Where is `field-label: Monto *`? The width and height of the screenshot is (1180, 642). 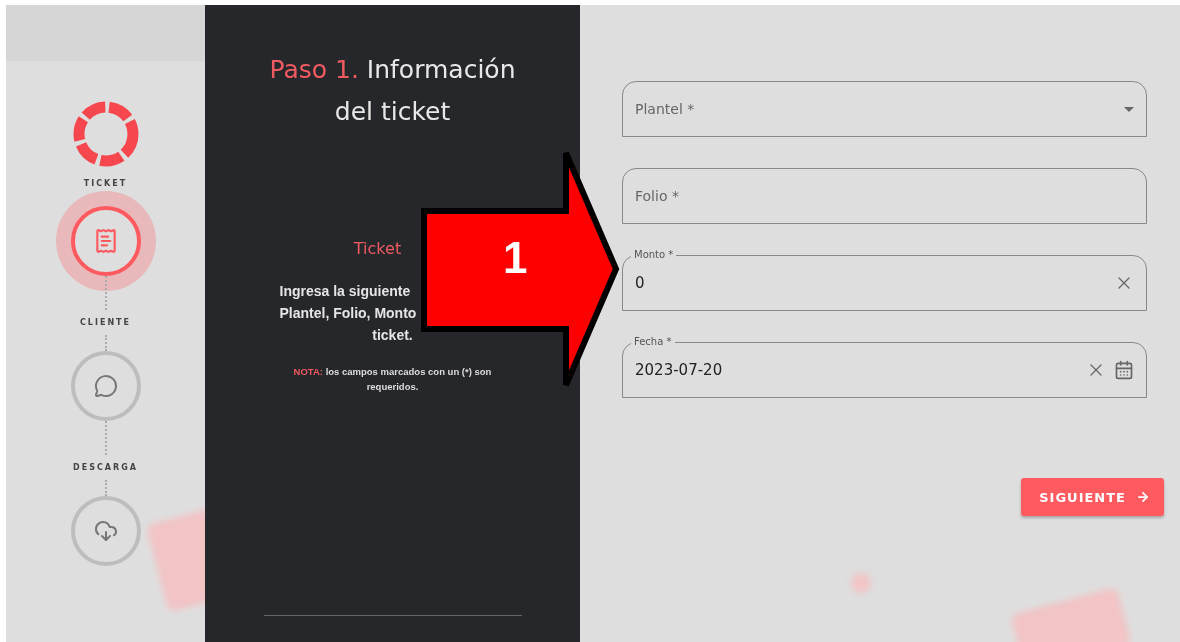 field-label: Monto * is located at coordinates (654, 254).